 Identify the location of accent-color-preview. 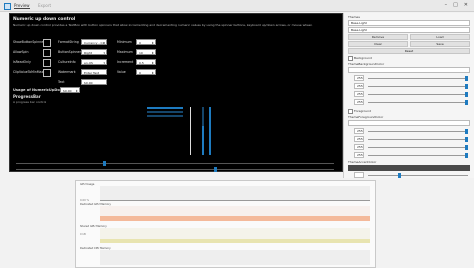
(409, 168).